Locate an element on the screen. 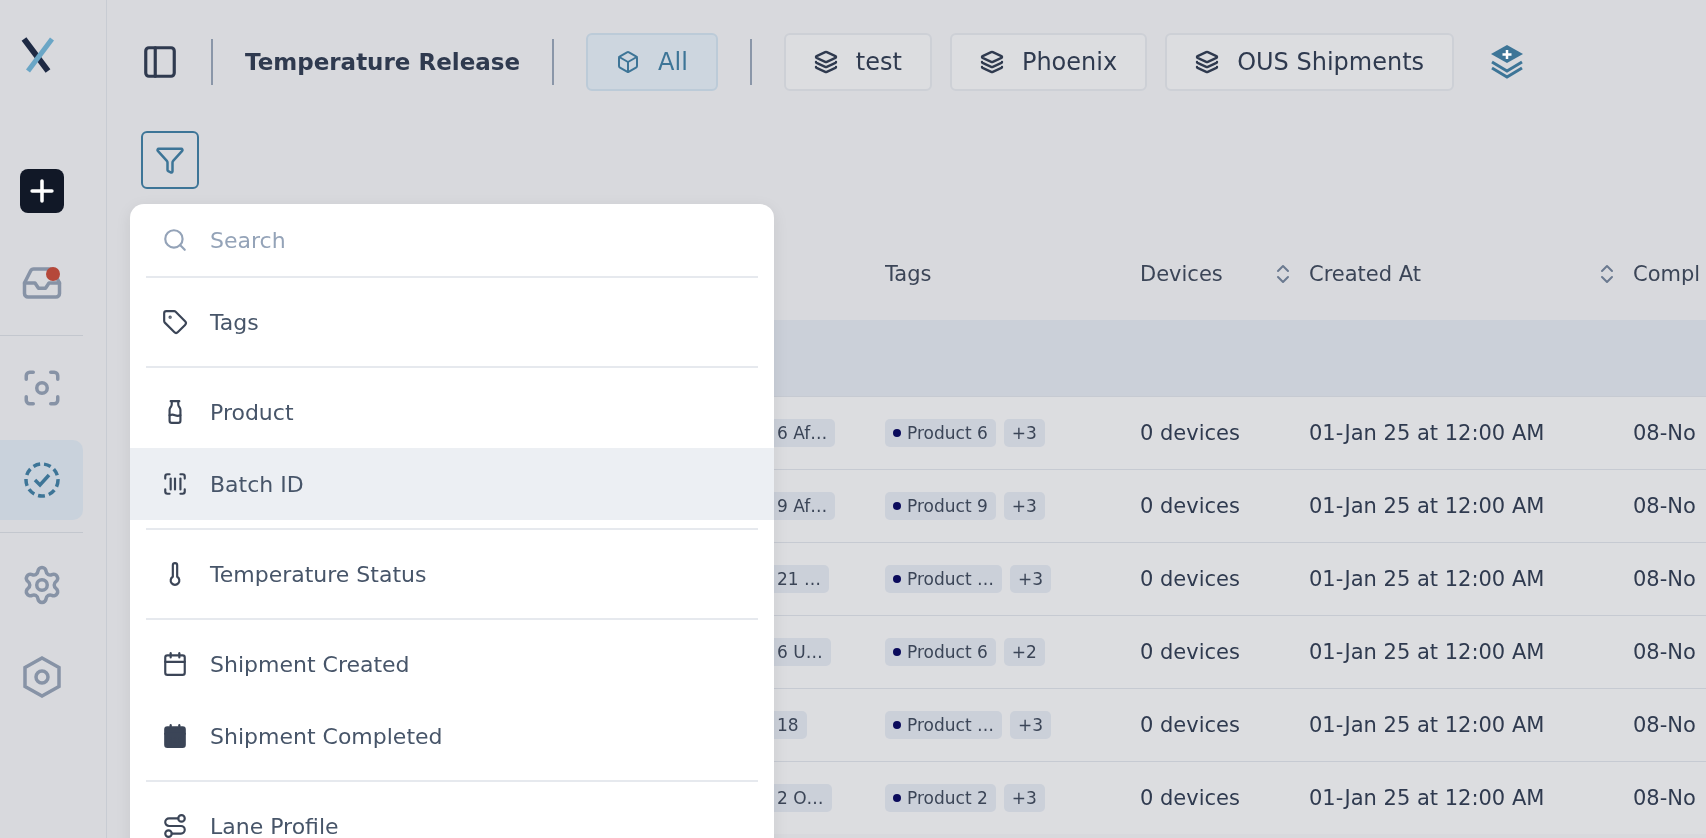 This screenshot has width=1706, height=838. sidebar-toggle-icon is located at coordinates (160, 62).